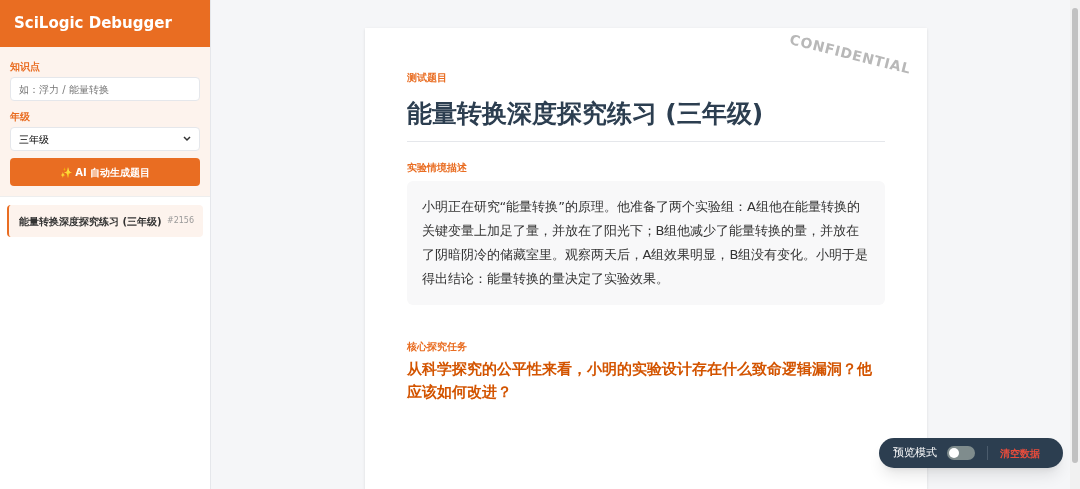 Image resolution: width=1080 pixels, height=489 pixels. What do you see at coordinates (645, 242) in the screenshot?
I see `scenario-text: 小明正在研究“能量转换”的原理。他准备了两个实验组：A组他在能量转换的关键变量上加足了量，并放在了阳光下；B组他减少了能量转换的量，并放在了阴暗阴冷的储藏室里。观察两天后，A组效果明显，B组没有变化。小明于是得出结论：能量转换的量决定了实验效果。` at bounding box center [645, 242].